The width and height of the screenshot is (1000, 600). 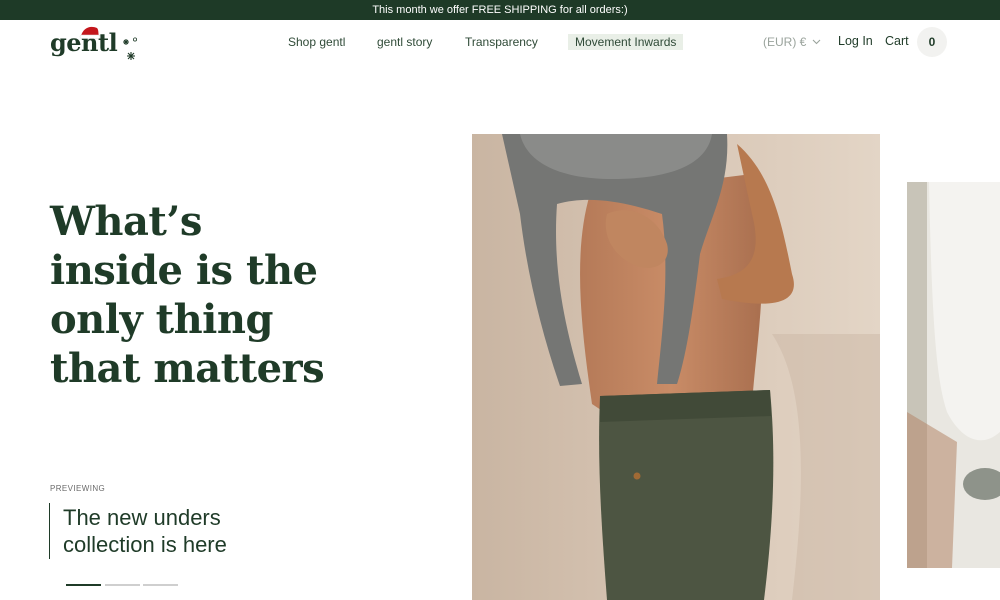 What do you see at coordinates (78, 488) in the screenshot?
I see `preview-label: PREVIEWING` at bounding box center [78, 488].